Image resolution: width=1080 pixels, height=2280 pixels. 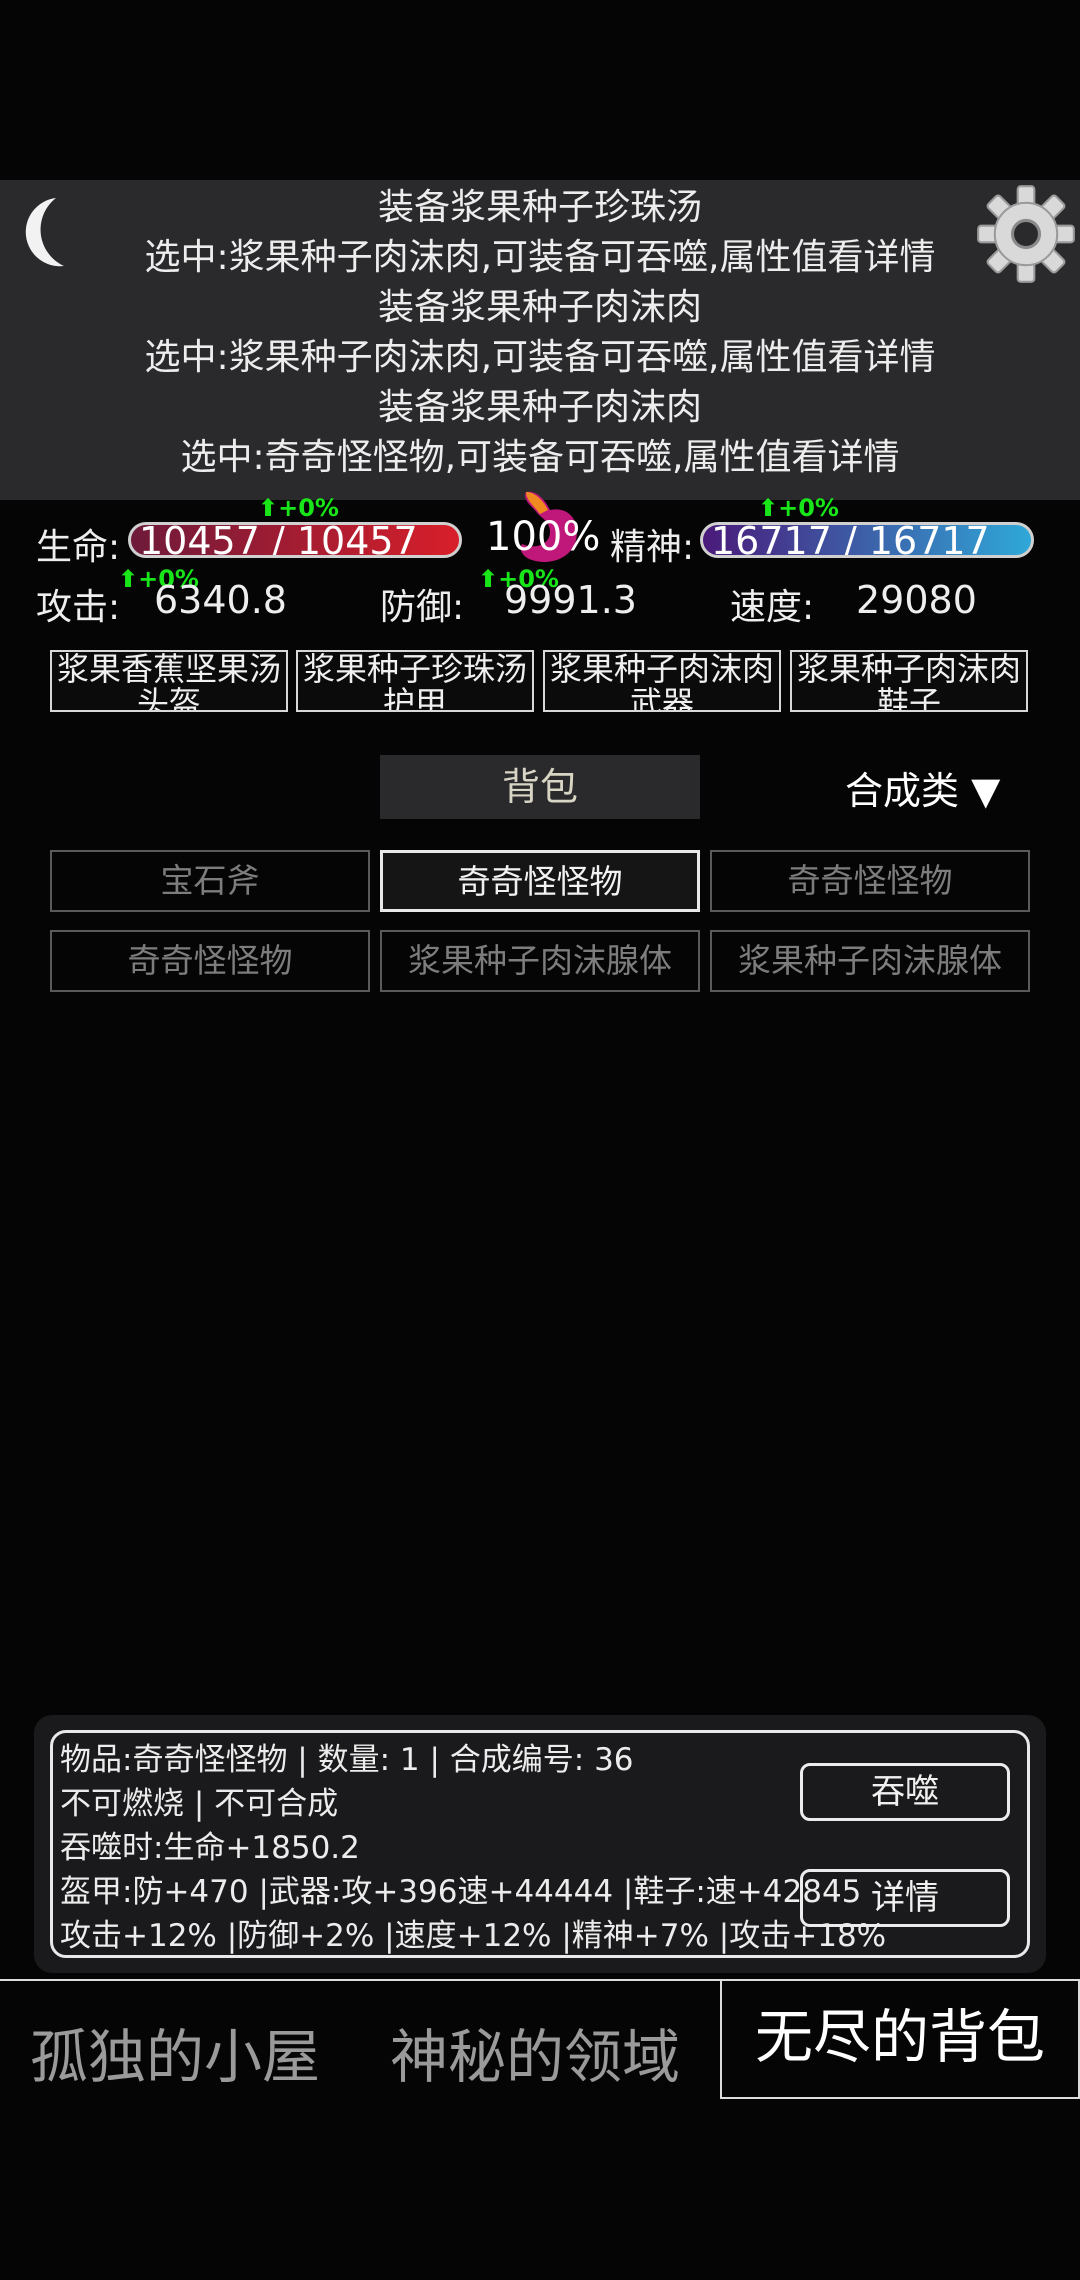 I want to click on spirit-label: 精神:, so click(x=652, y=547).